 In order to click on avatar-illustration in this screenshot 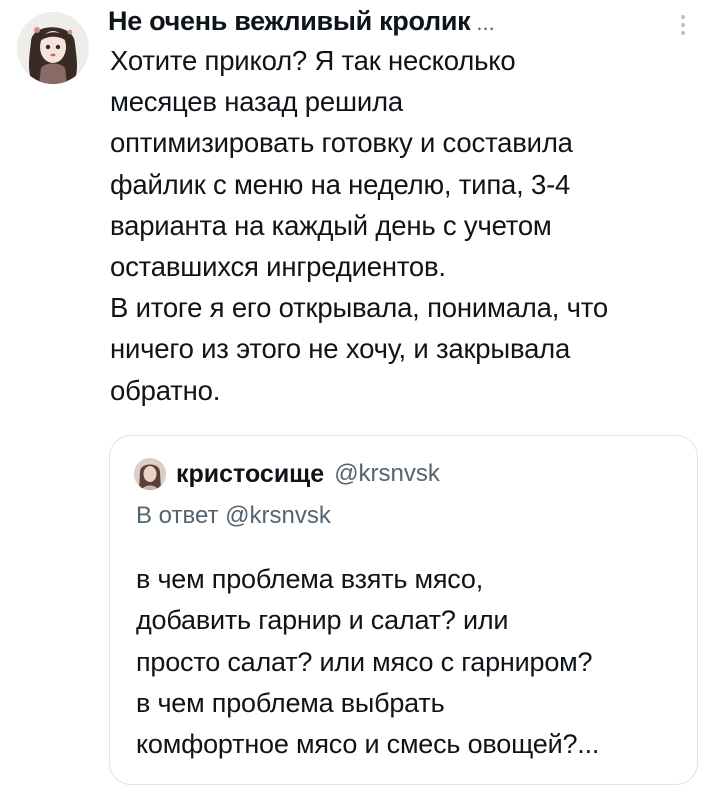, I will do `click(53, 48)`.